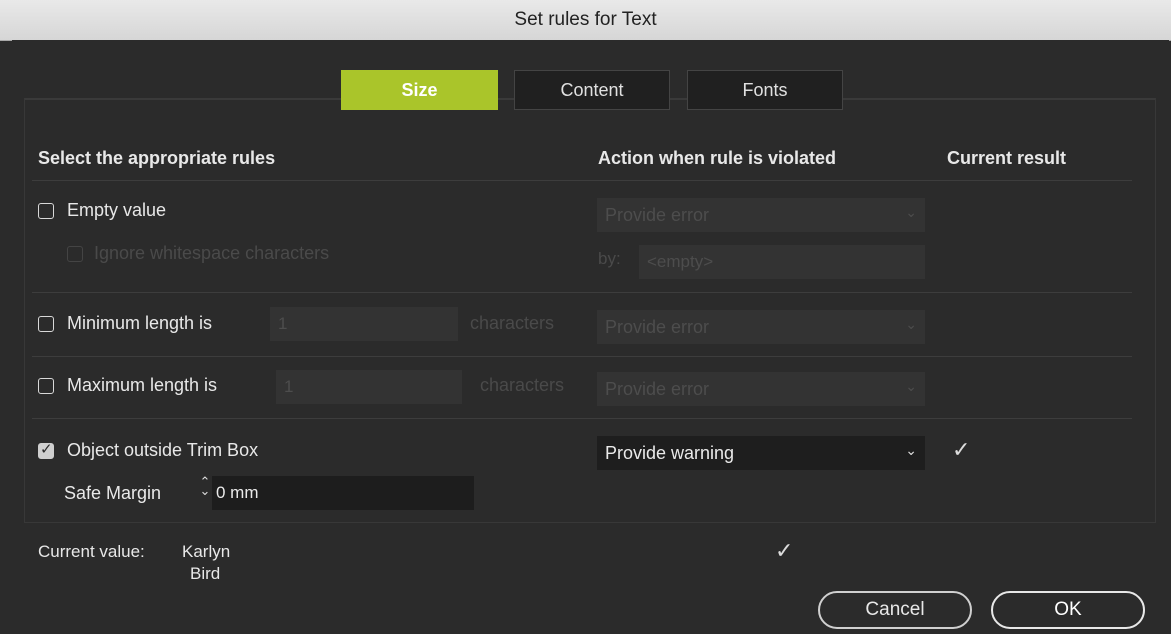 This screenshot has width=1171, height=634. Describe the element at coordinates (289, 386) in the screenshot. I see `maximum-length-value: 1` at that location.